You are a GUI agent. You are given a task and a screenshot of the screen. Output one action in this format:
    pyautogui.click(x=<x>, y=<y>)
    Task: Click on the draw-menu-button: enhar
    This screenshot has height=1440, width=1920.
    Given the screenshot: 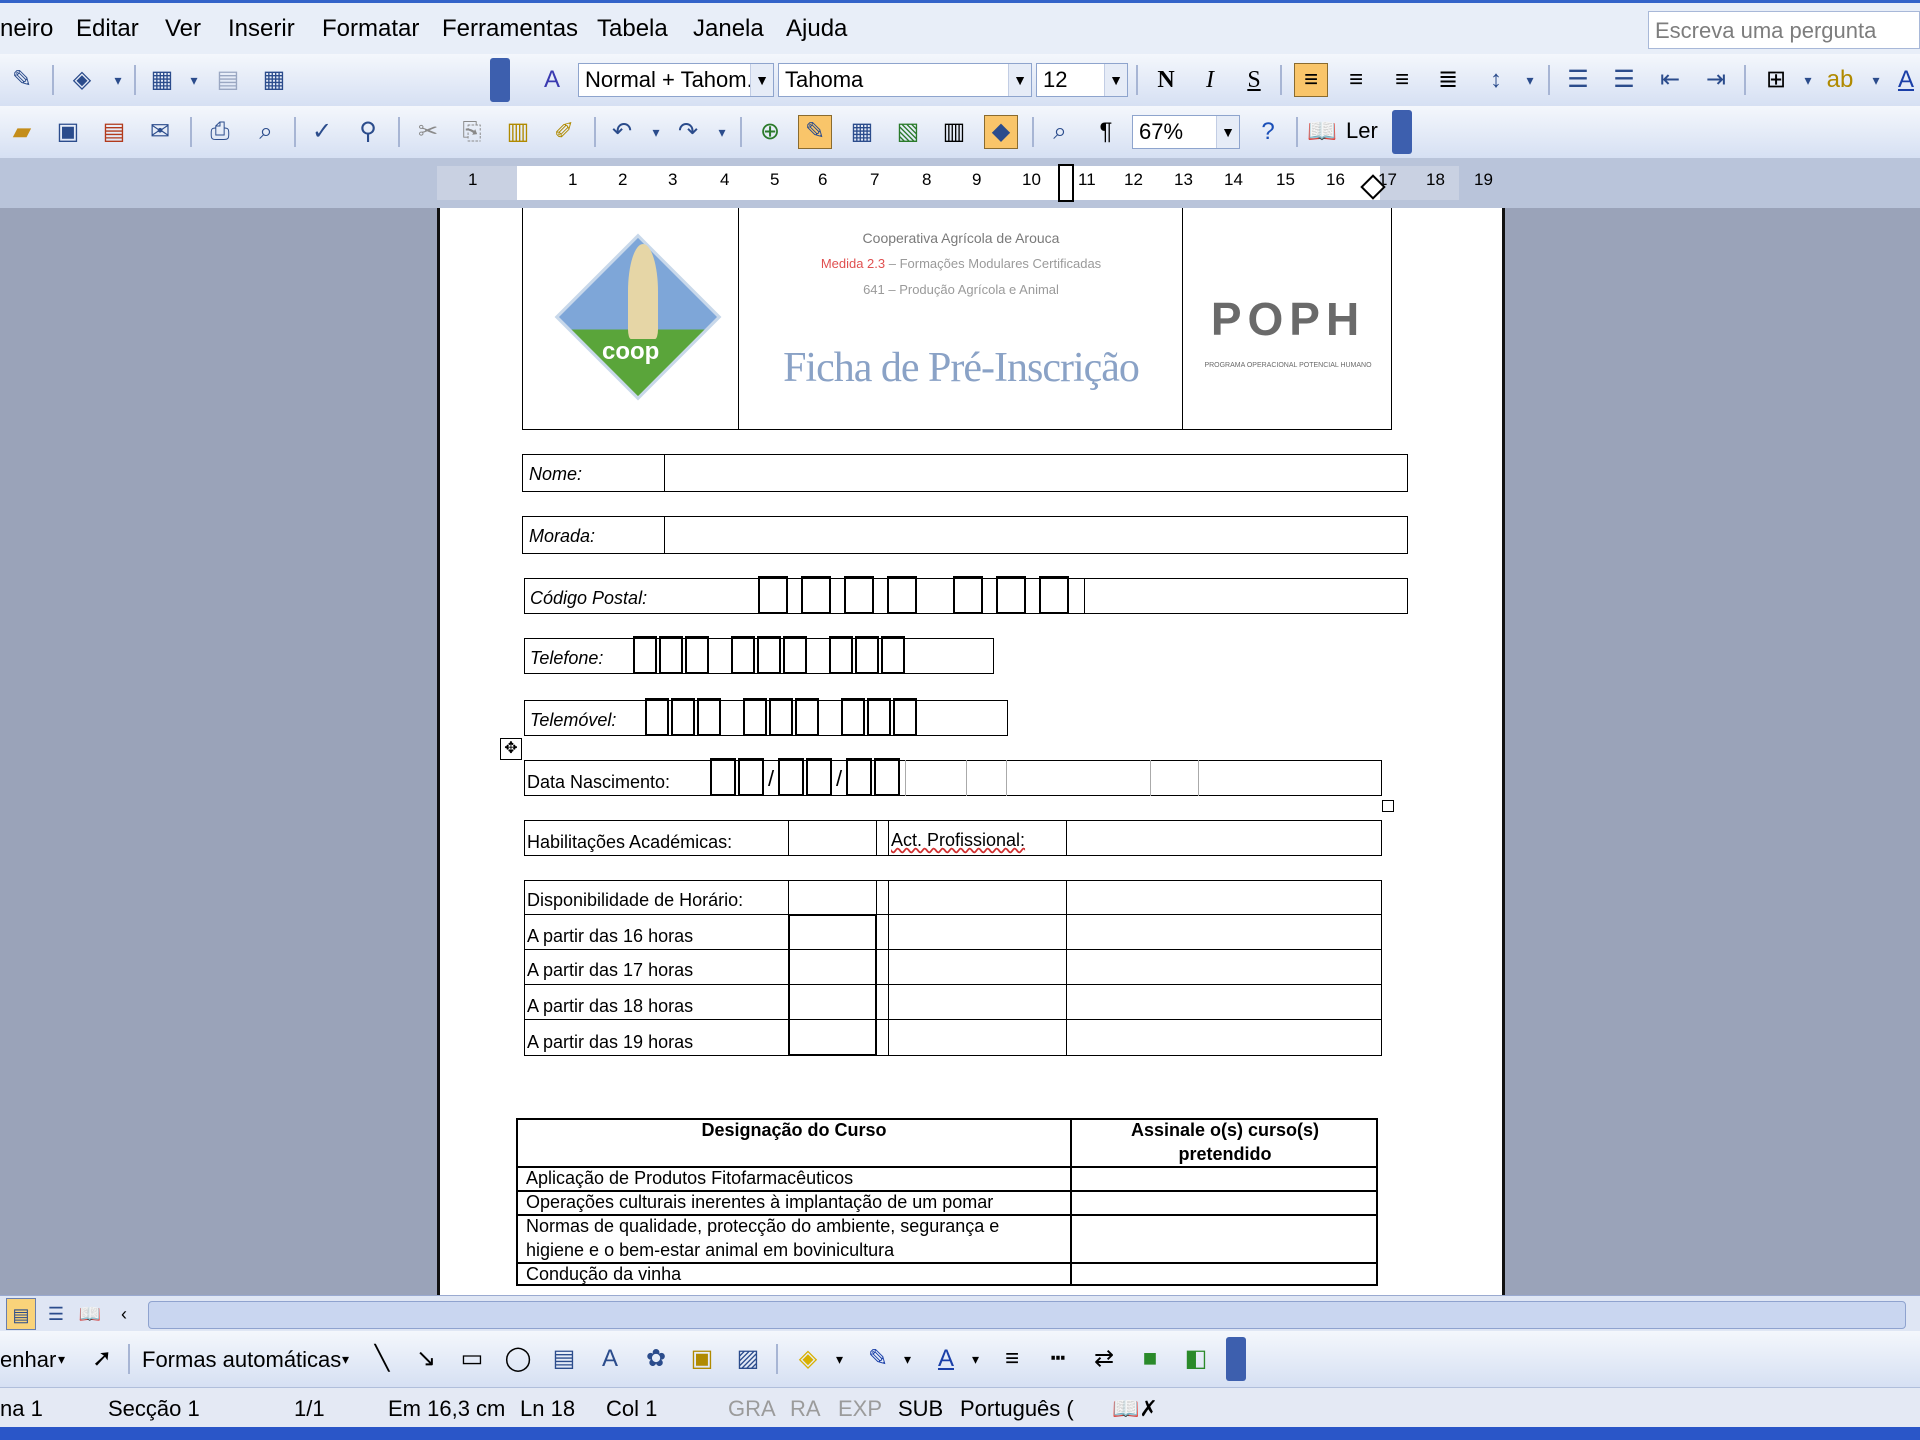 What is the action you would take?
    pyautogui.click(x=28, y=1360)
    